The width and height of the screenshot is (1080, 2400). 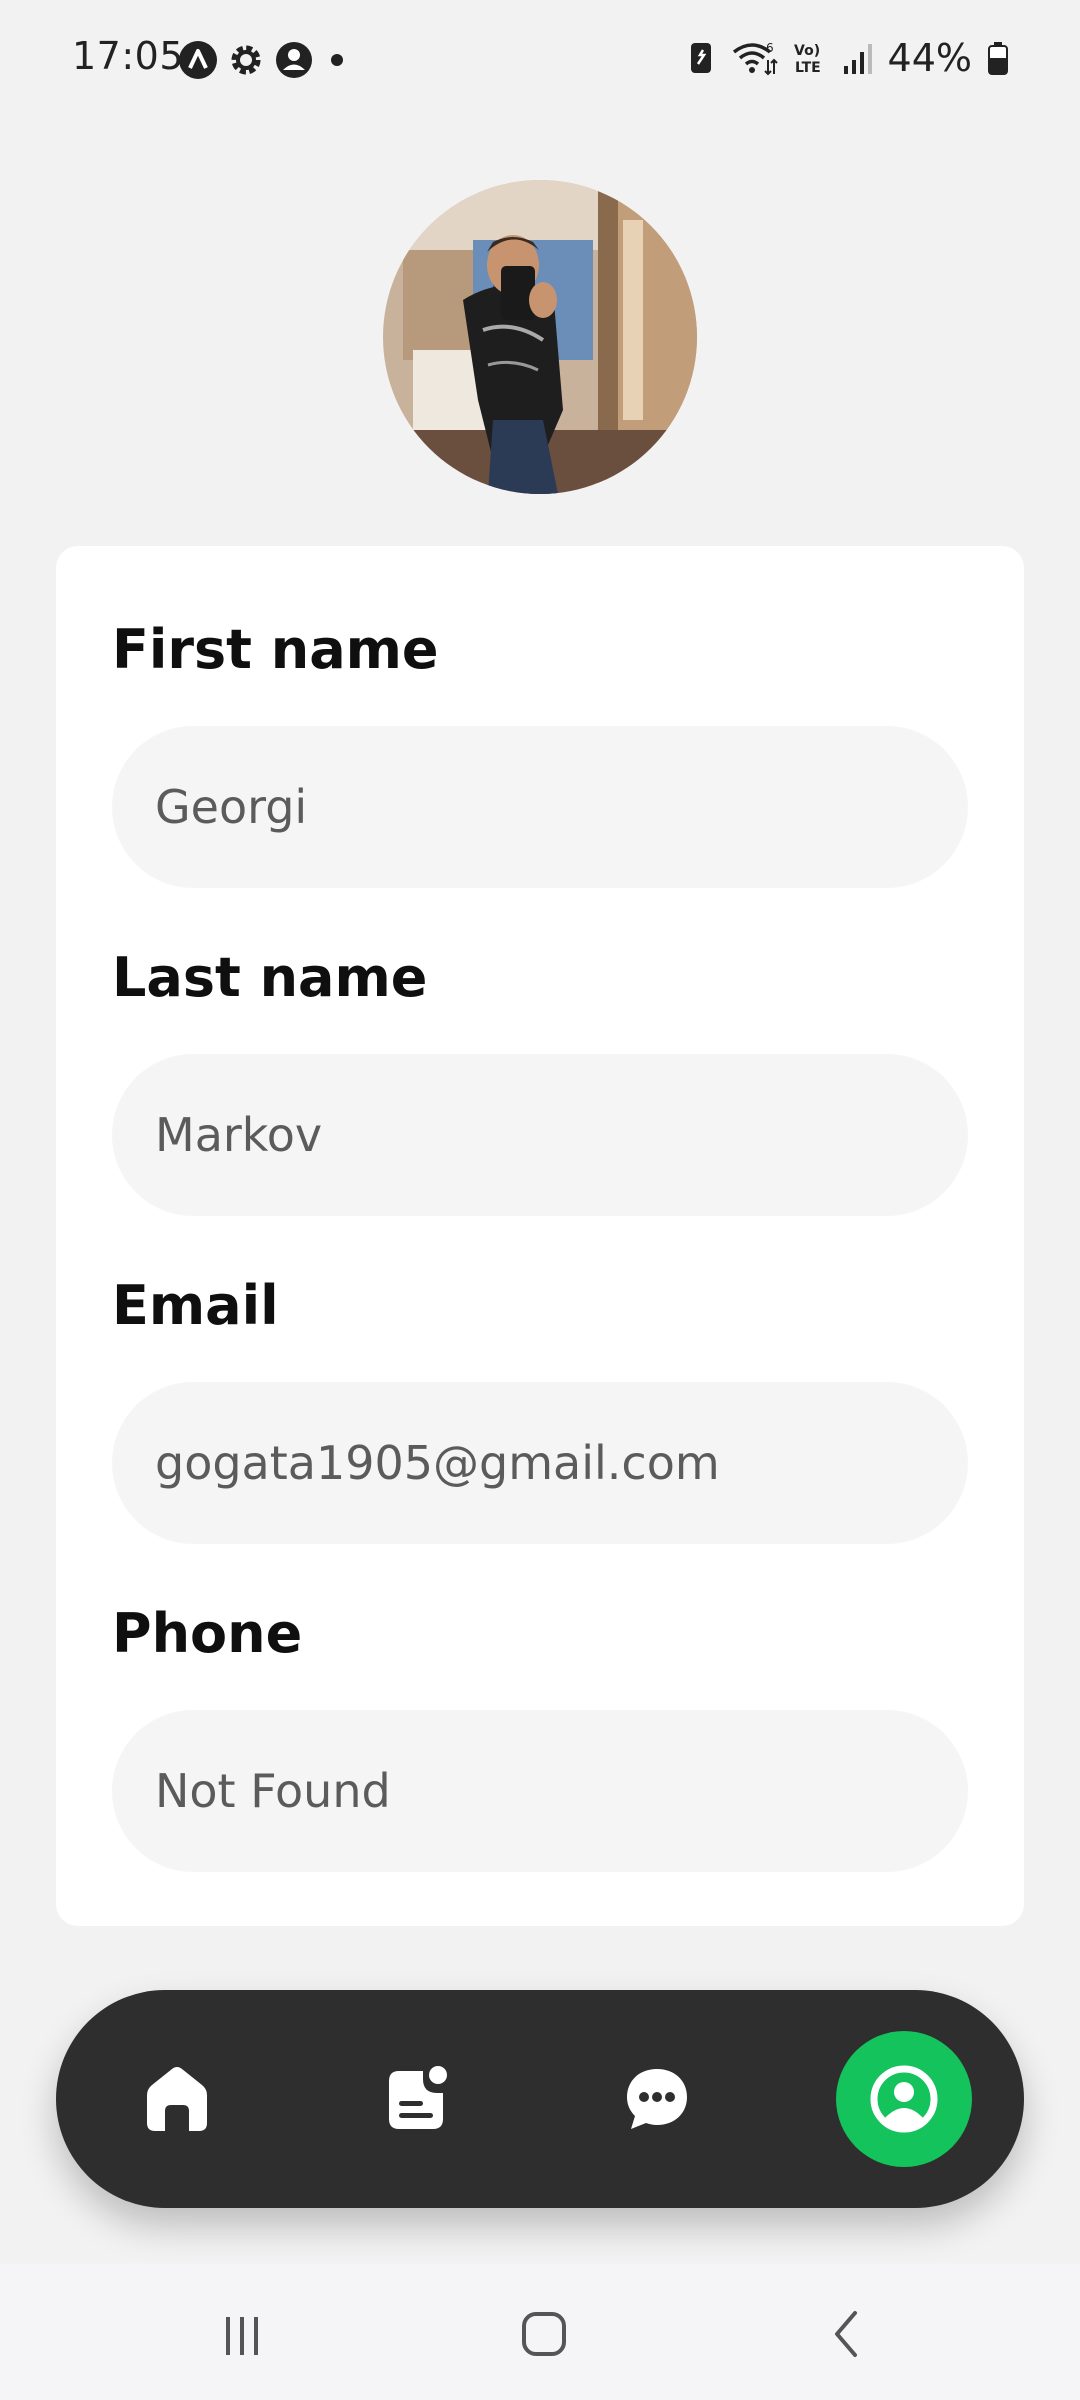 I want to click on home-icon, so click(x=177, y=2099).